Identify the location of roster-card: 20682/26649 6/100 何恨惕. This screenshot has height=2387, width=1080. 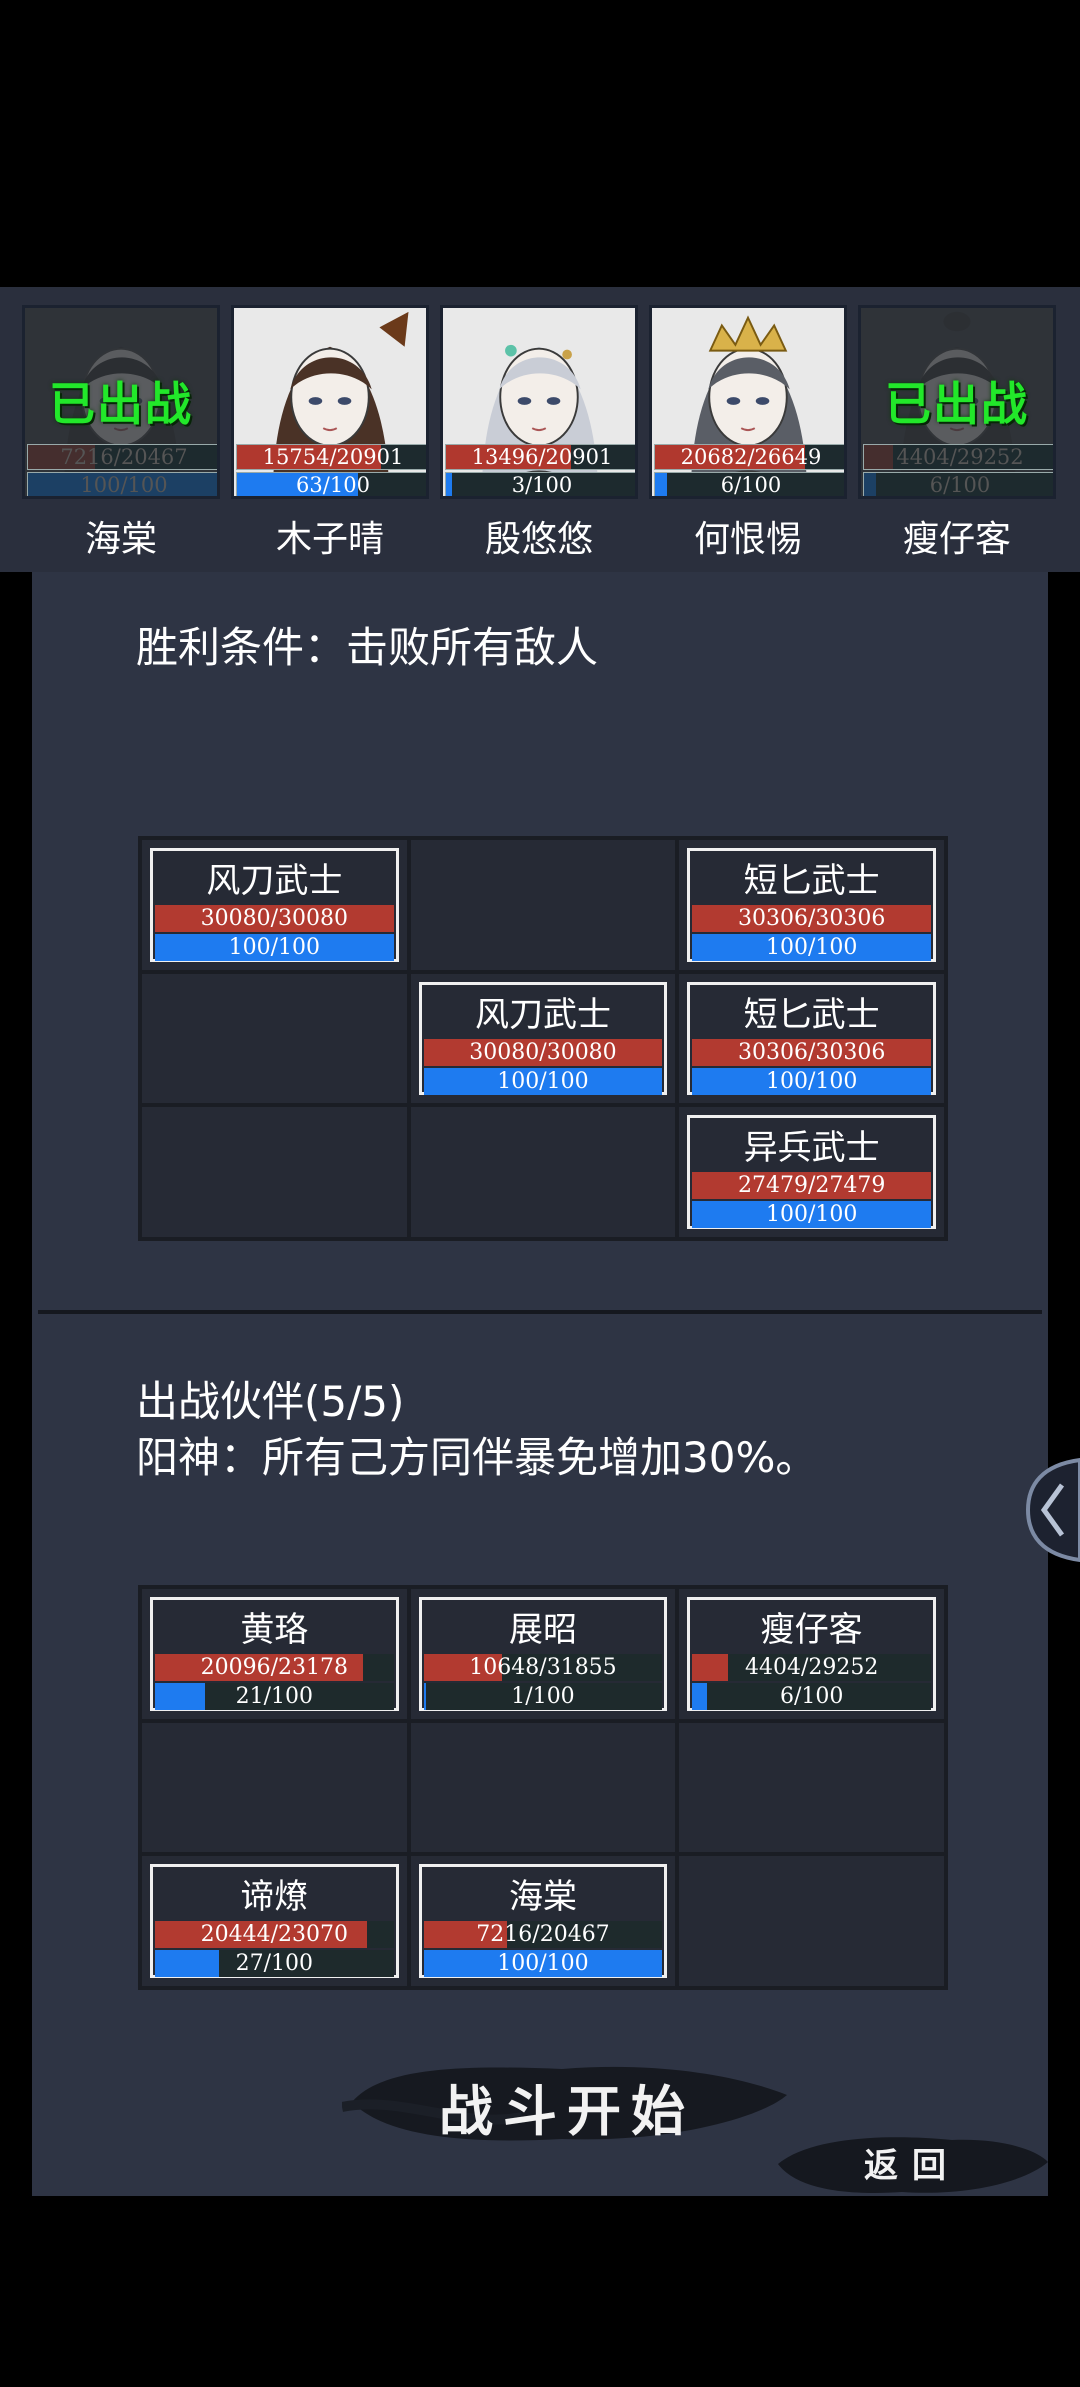
(748, 437).